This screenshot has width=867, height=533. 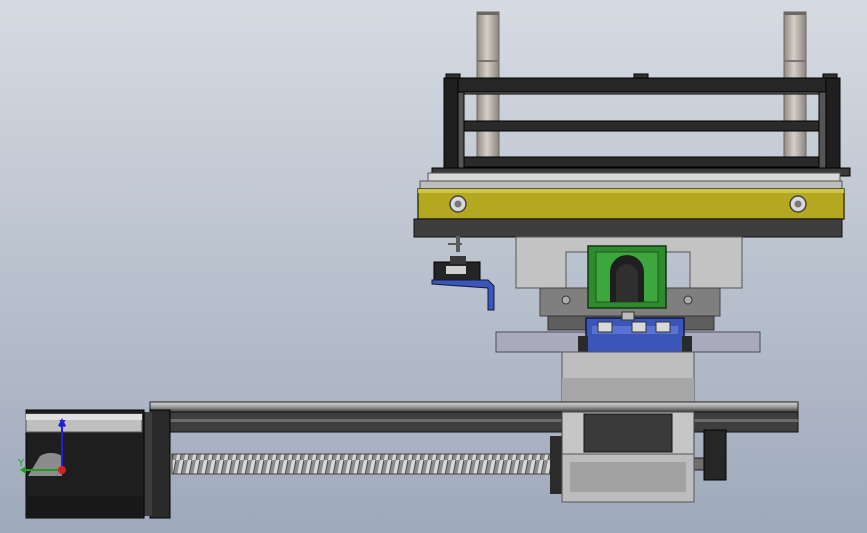 I want to click on linear-rail, so click(x=474, y=417).